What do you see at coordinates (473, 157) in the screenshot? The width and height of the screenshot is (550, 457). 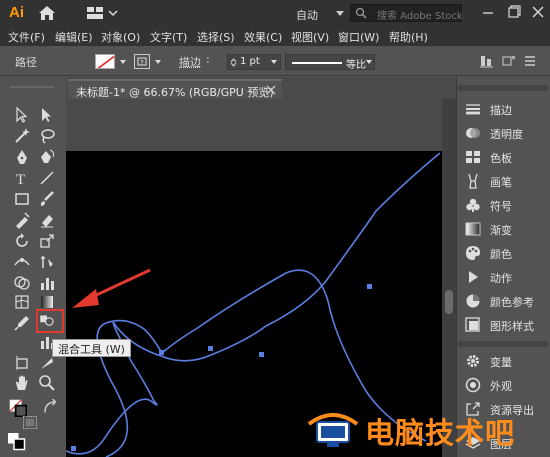 I see `swatches-grid-icon` at bounding box center [473, 157].